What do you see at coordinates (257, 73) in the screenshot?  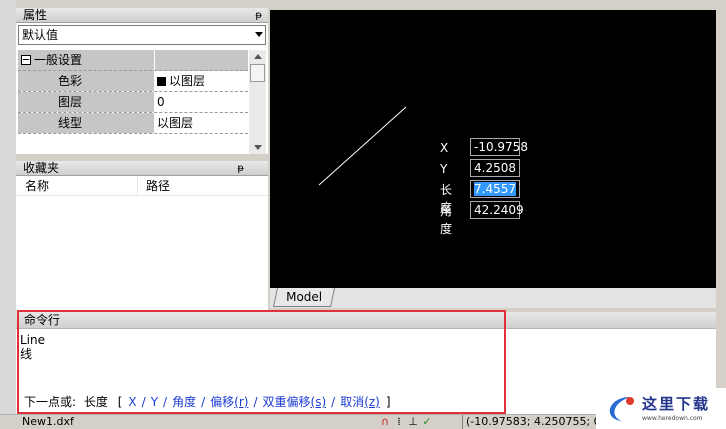 I see `scroll-thumb` at bounding box center [257, 73].